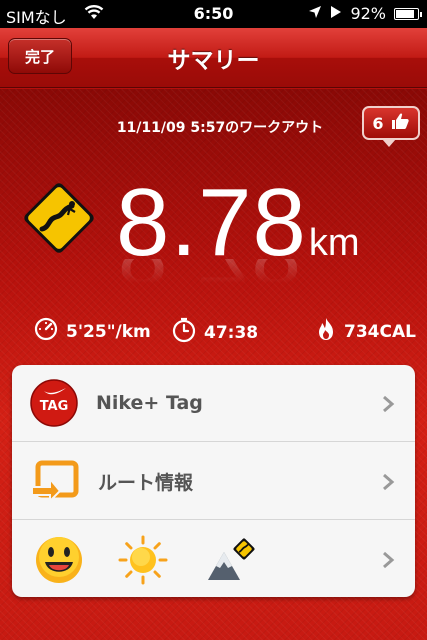  What do you see at coordinates (213, 403) in the screenshot?
I see `nike-tag-row: TAG Nike+ Tag` at bounding box center [213, 403].